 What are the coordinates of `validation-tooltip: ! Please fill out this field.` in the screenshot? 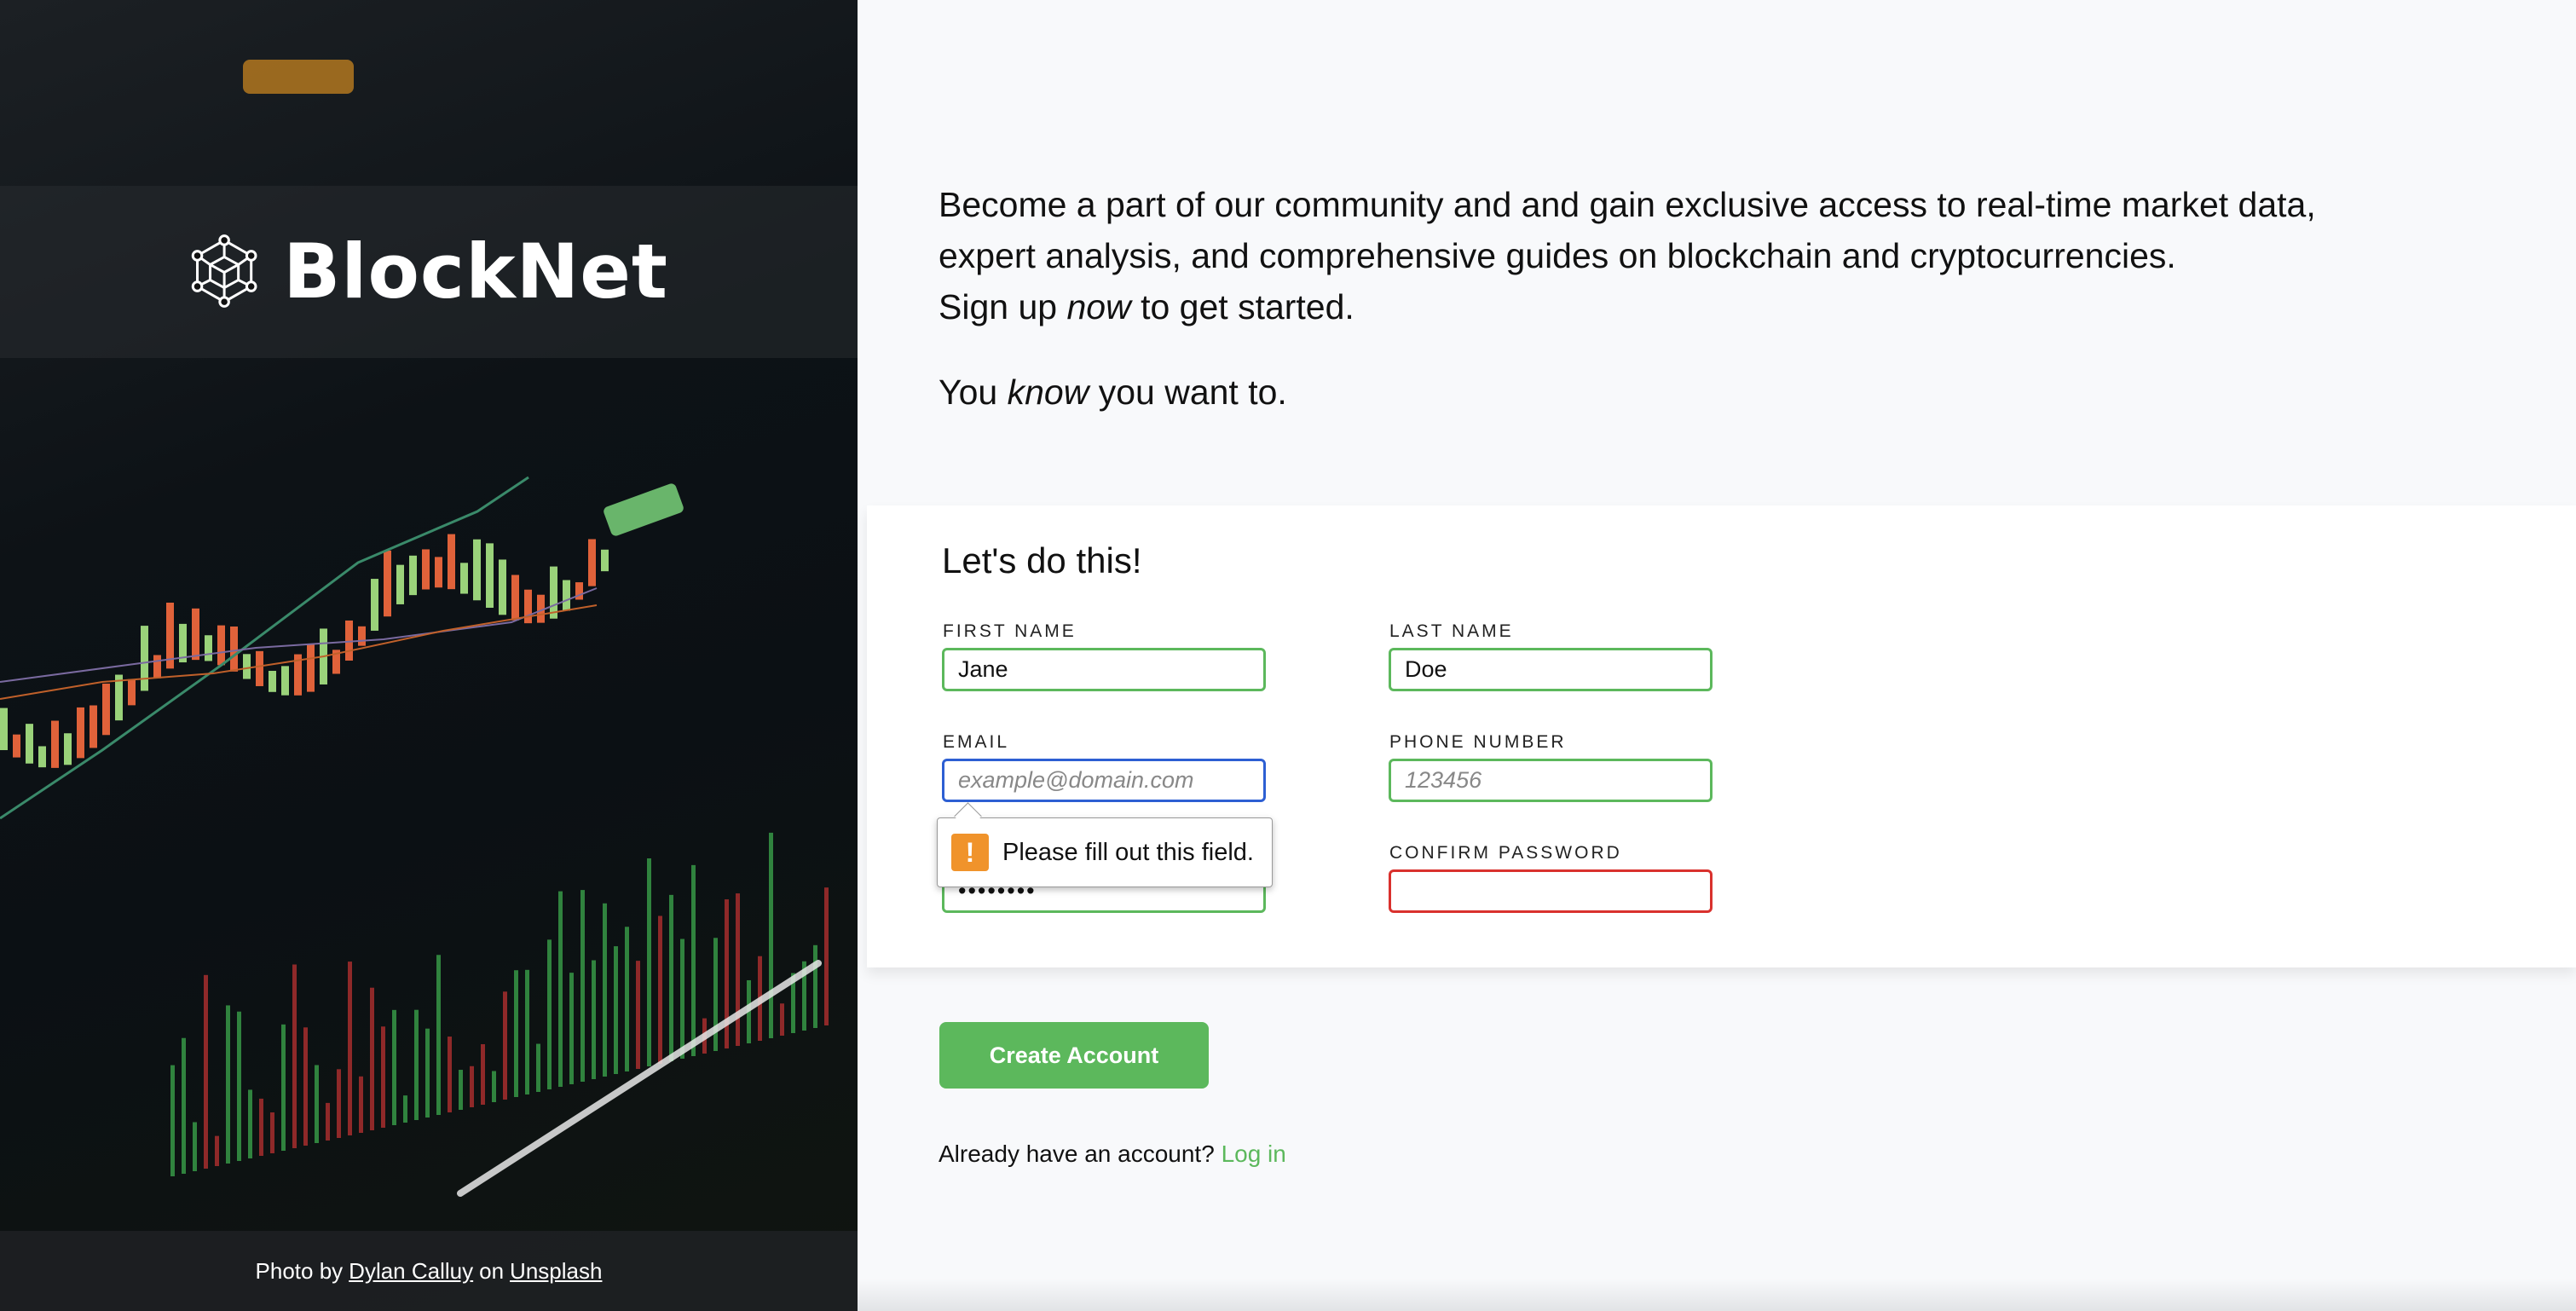 It's located at (1105, 852).